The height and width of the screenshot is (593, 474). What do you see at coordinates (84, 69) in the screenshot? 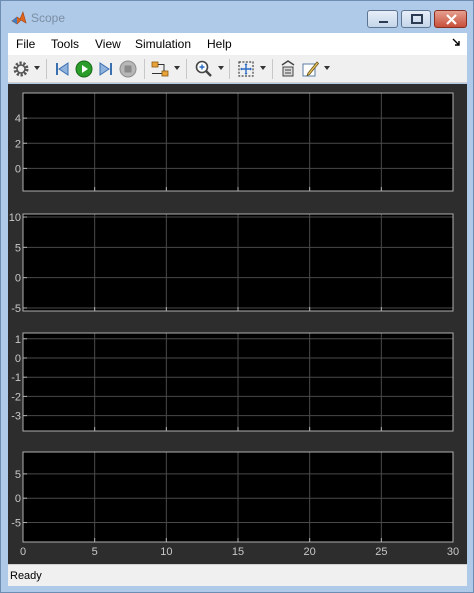
I see `run-icon` at bounding box center [84, 69].